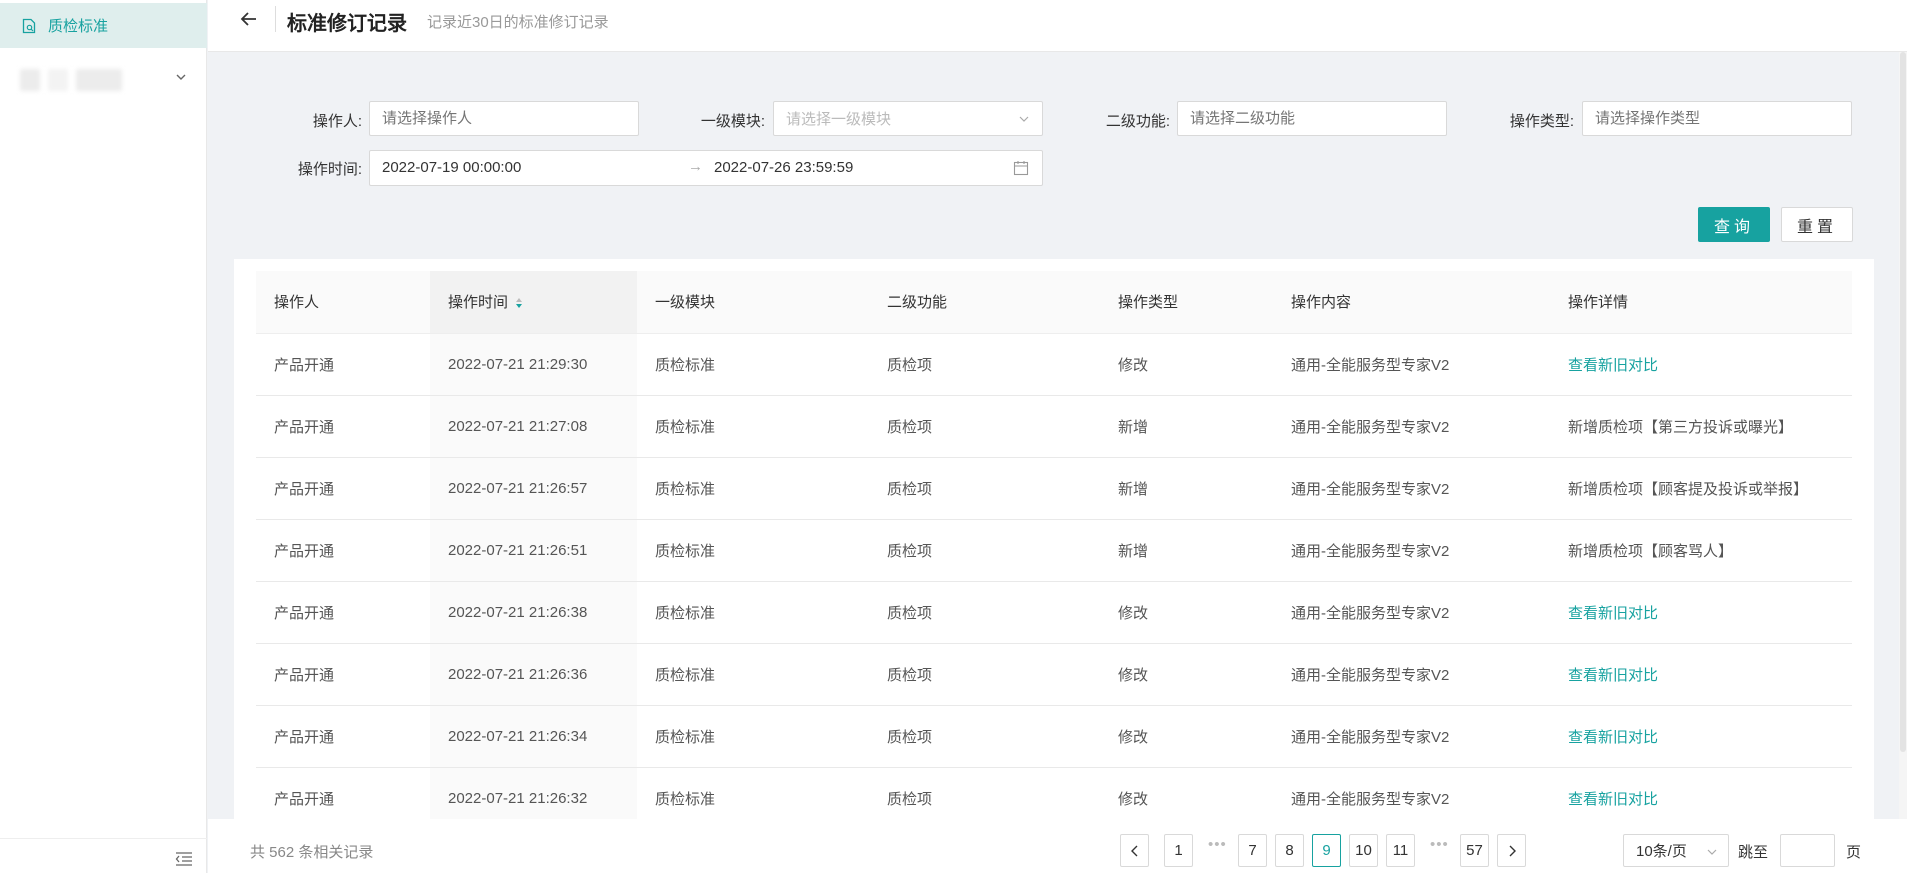 Image resolution: width=1907 pixels, height=873 pixels. Describe the element at coordinates (1474, 850) in the screenshot. I see `page-button-57: 57` at that location.